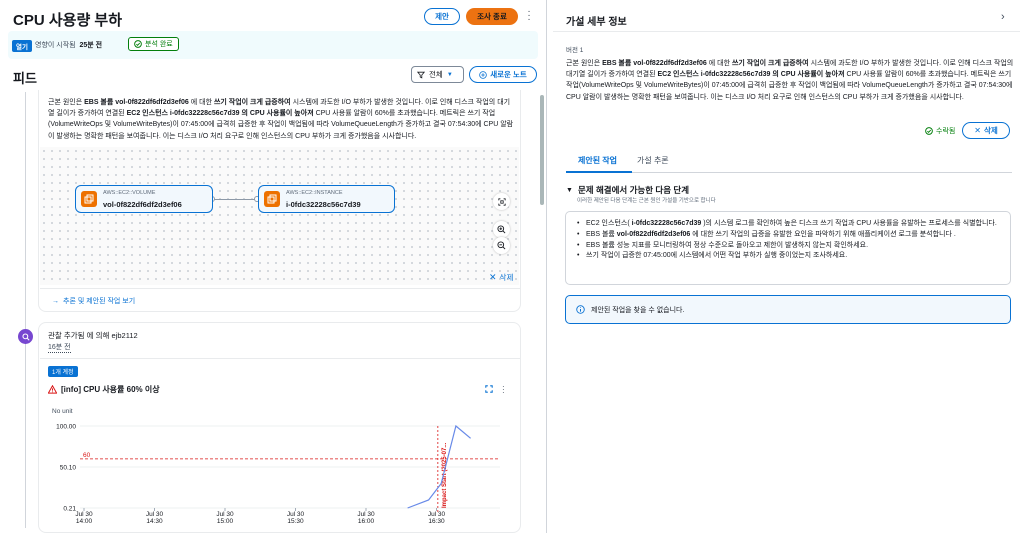 This screenshot has height=533, width=1024. Describe the element at coordinates (503, 74) in the screenshot. I see `new-note-button: 새로운 노트` at that location.